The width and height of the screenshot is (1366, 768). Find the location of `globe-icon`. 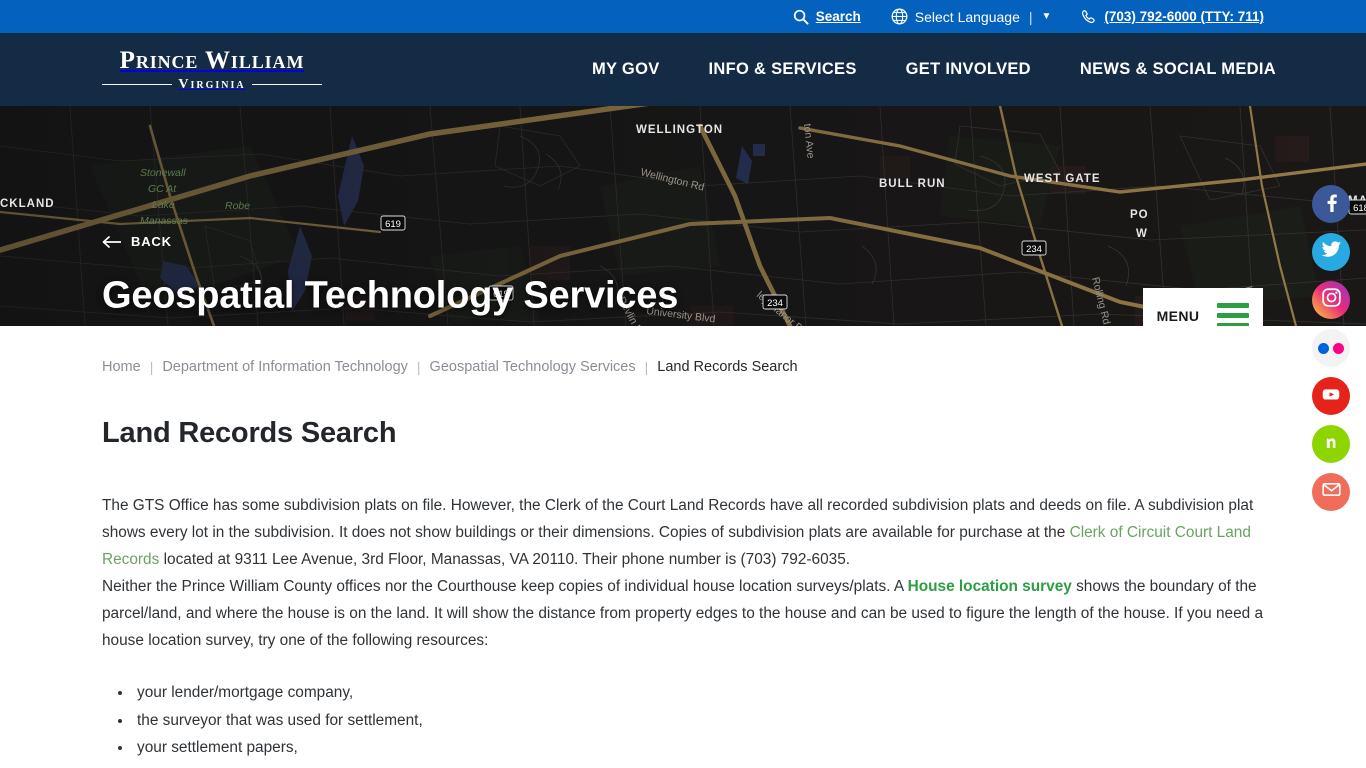

globe-icon is located at coordinates (899, 16).